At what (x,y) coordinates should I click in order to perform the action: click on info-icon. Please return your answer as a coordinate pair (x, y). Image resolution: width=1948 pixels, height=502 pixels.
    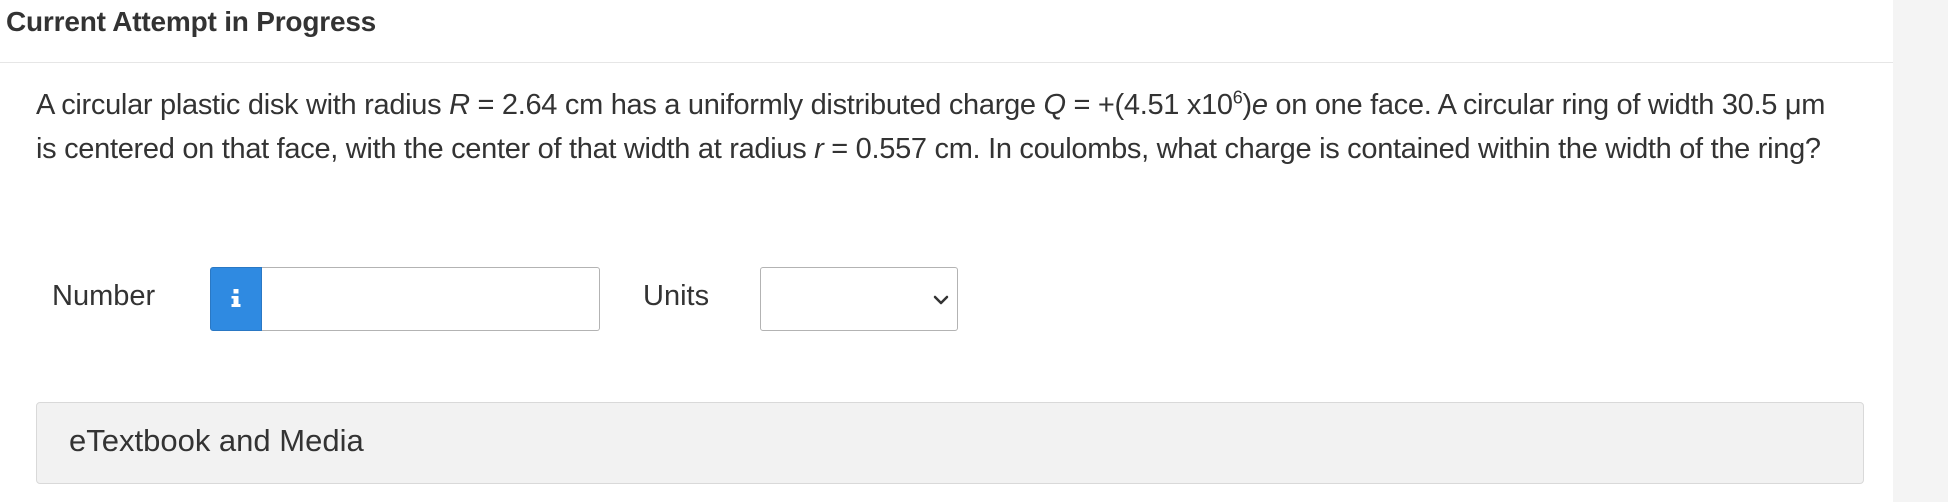
    Looking at the image, I should click on (236, 299).